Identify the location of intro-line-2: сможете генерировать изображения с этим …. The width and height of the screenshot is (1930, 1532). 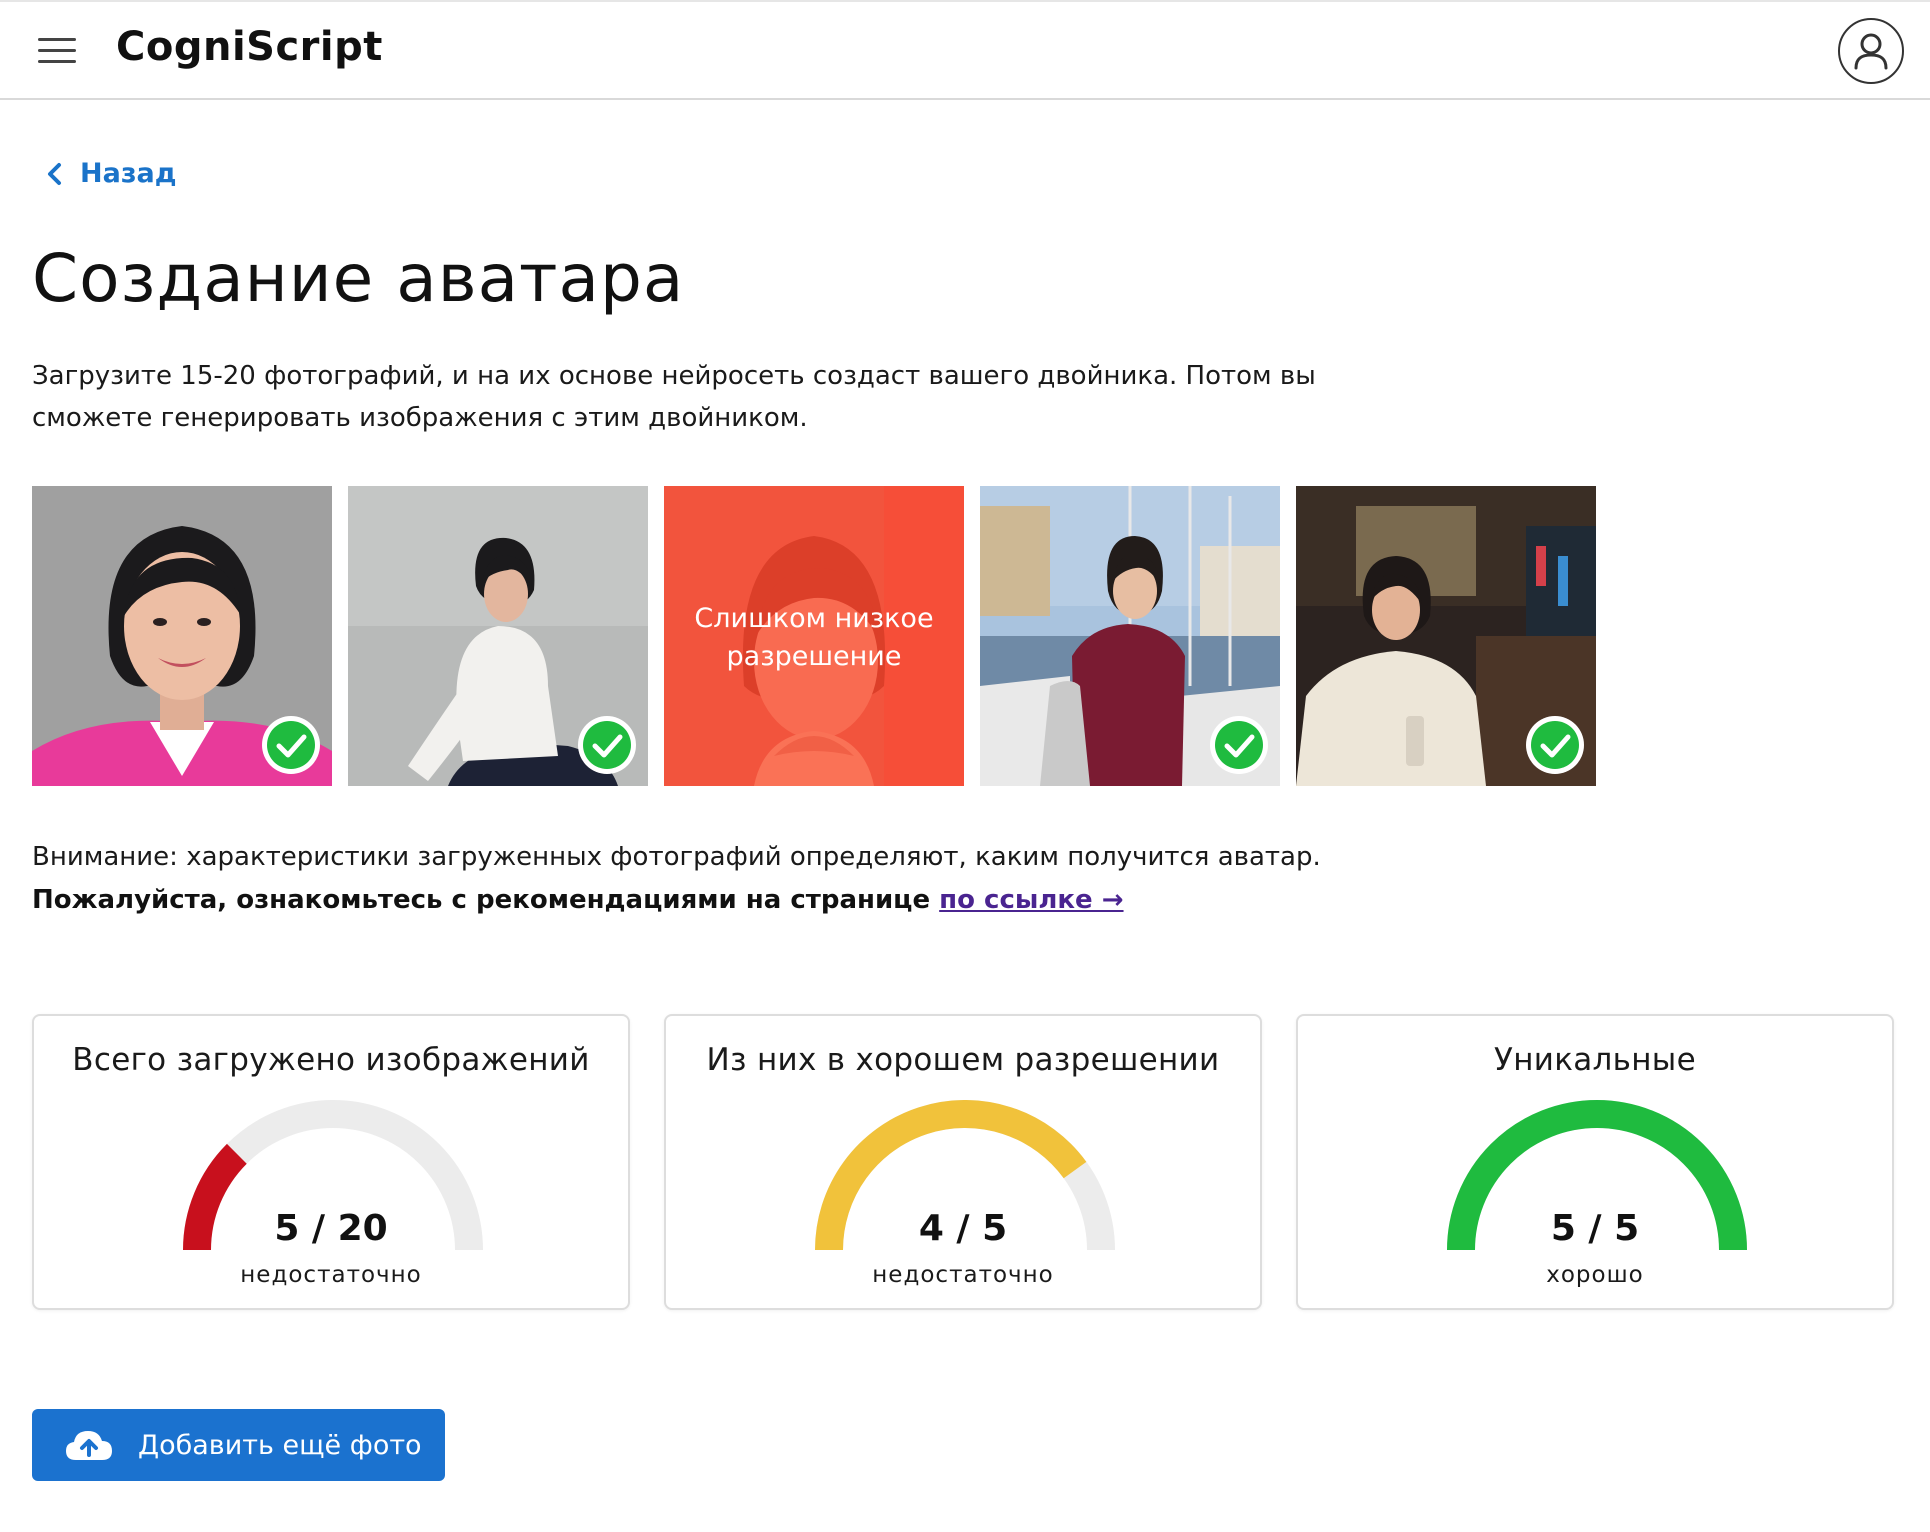
(420, 418).